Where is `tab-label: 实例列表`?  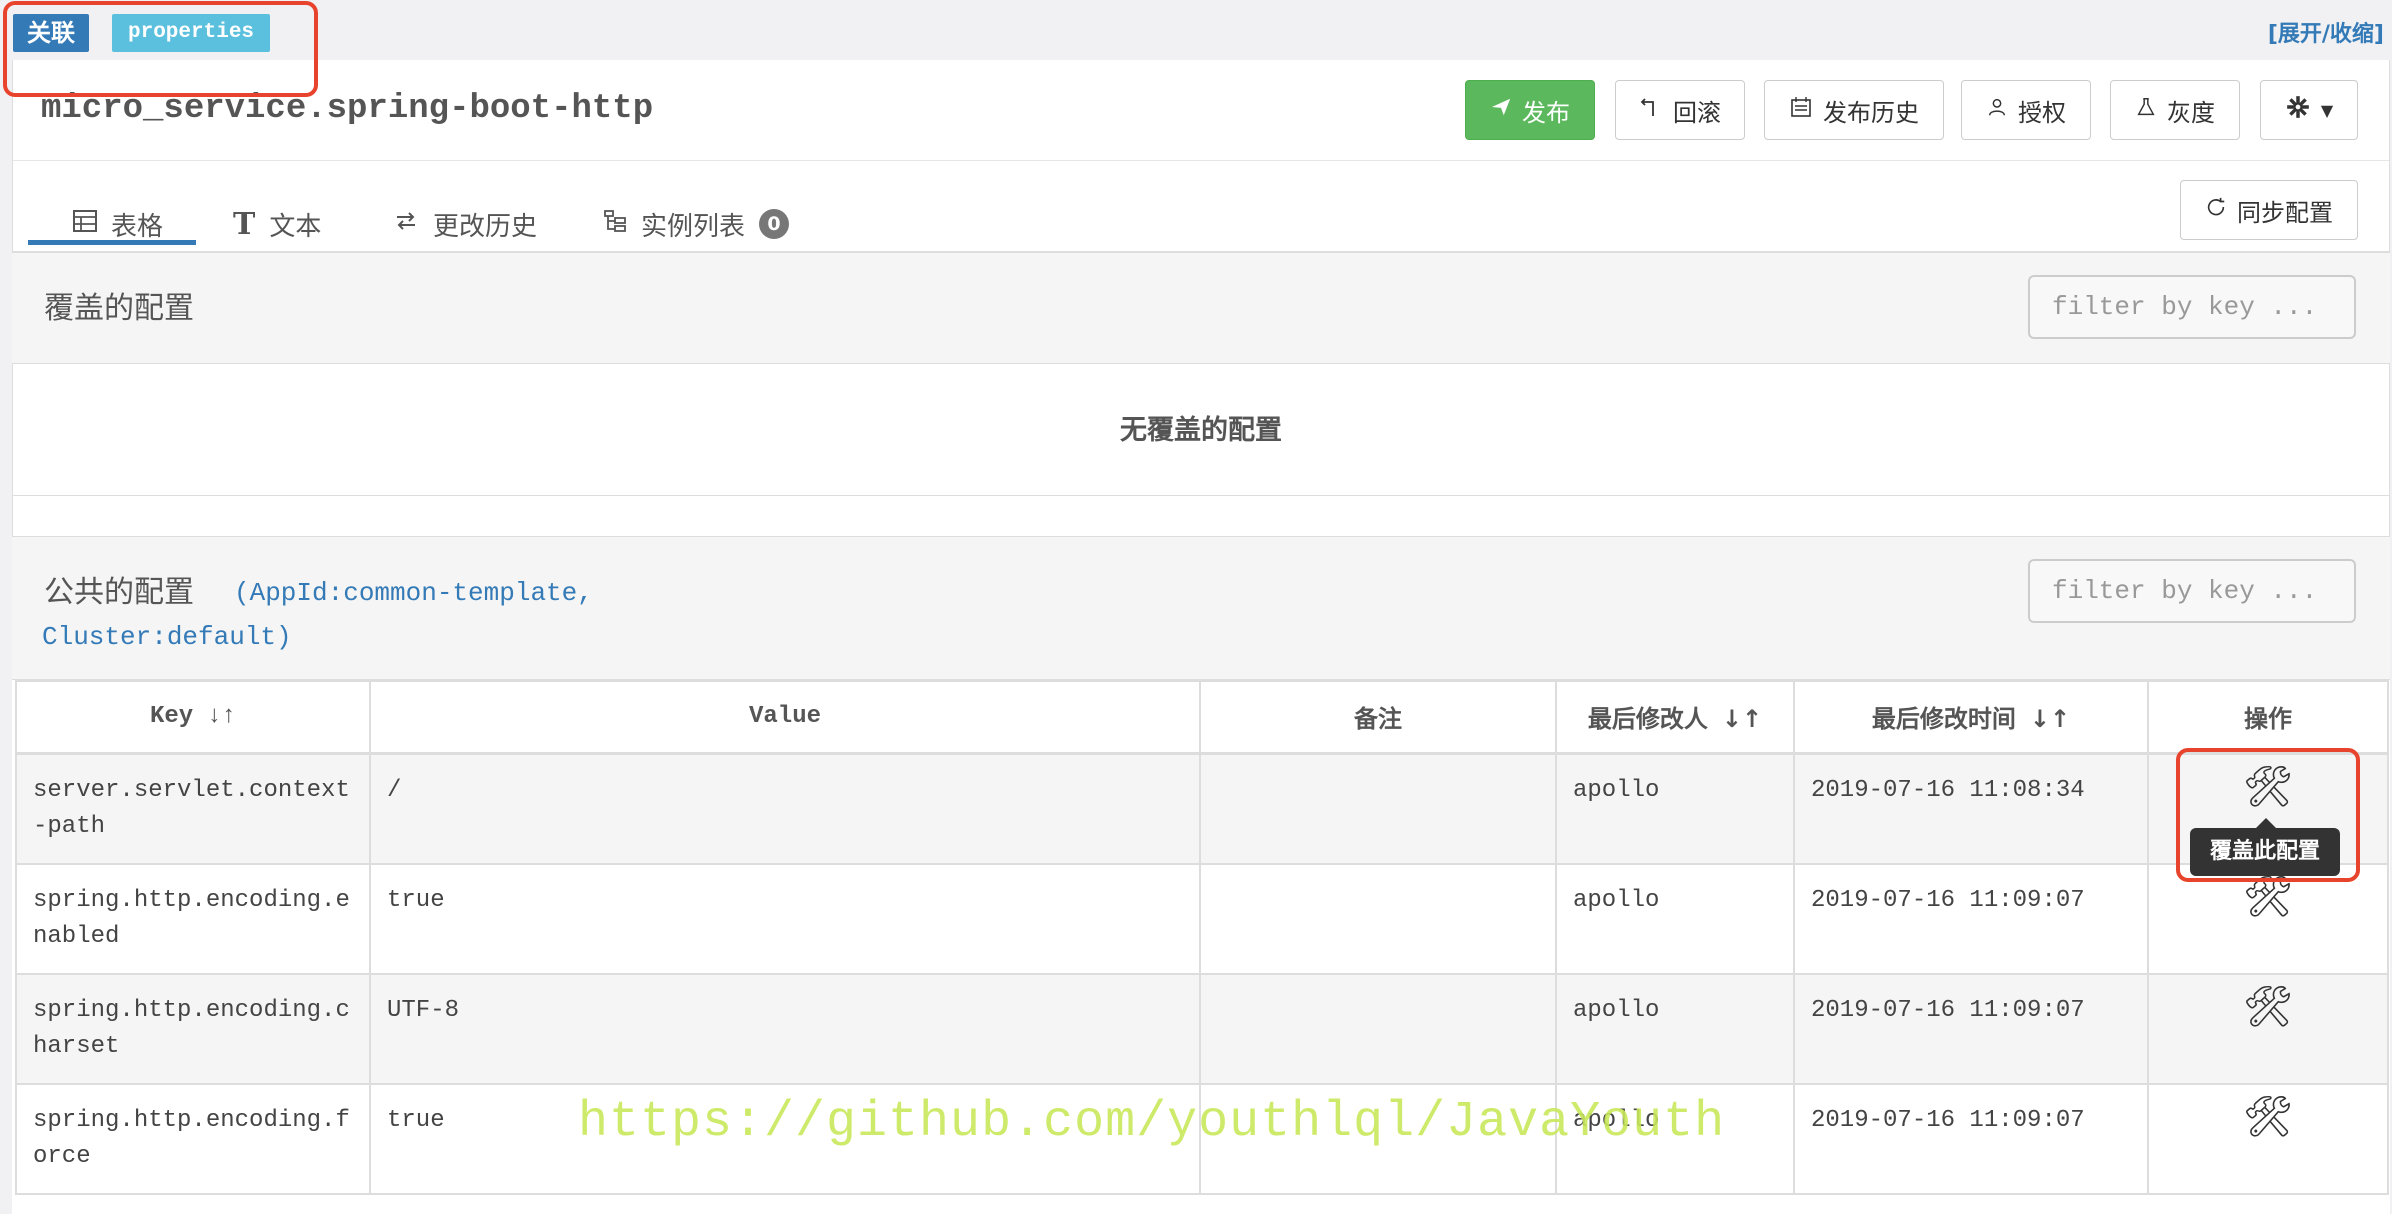
tab-label: 实例列表 is located at coordinates (693, 226).